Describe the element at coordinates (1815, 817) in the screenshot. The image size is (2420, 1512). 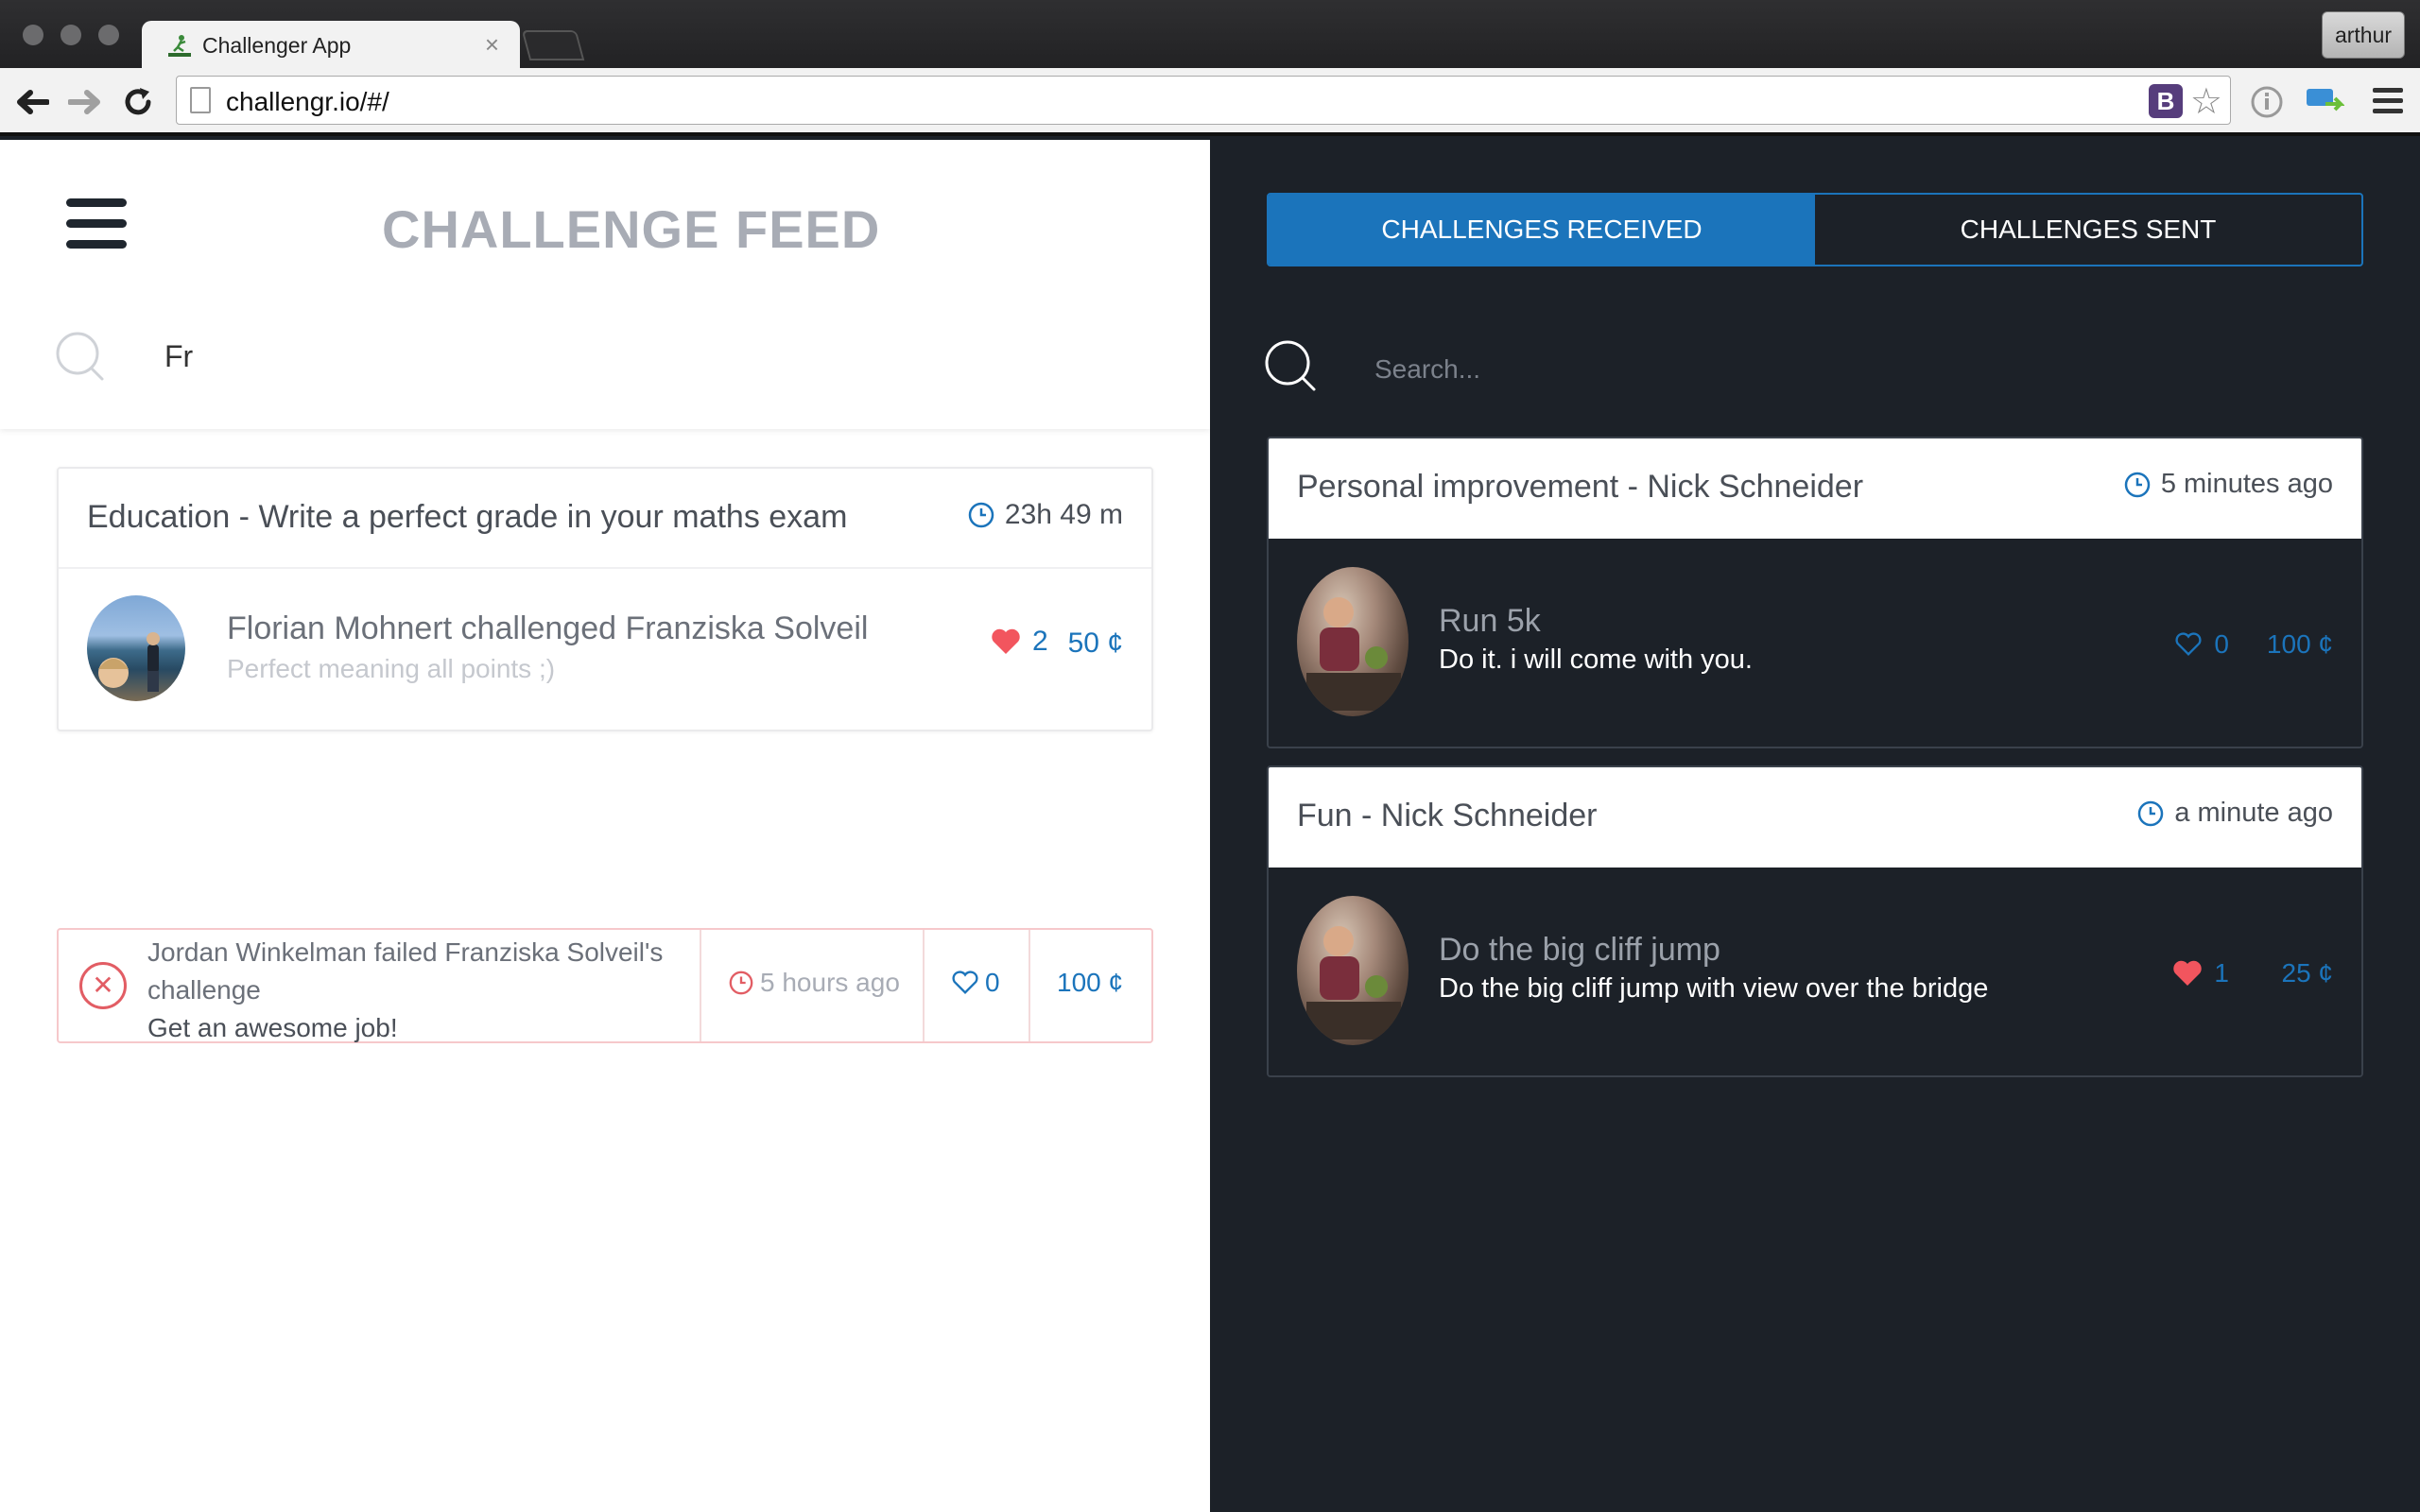
I see `received-card-header: Fun - Nick Schneider a minute ago` at that location.